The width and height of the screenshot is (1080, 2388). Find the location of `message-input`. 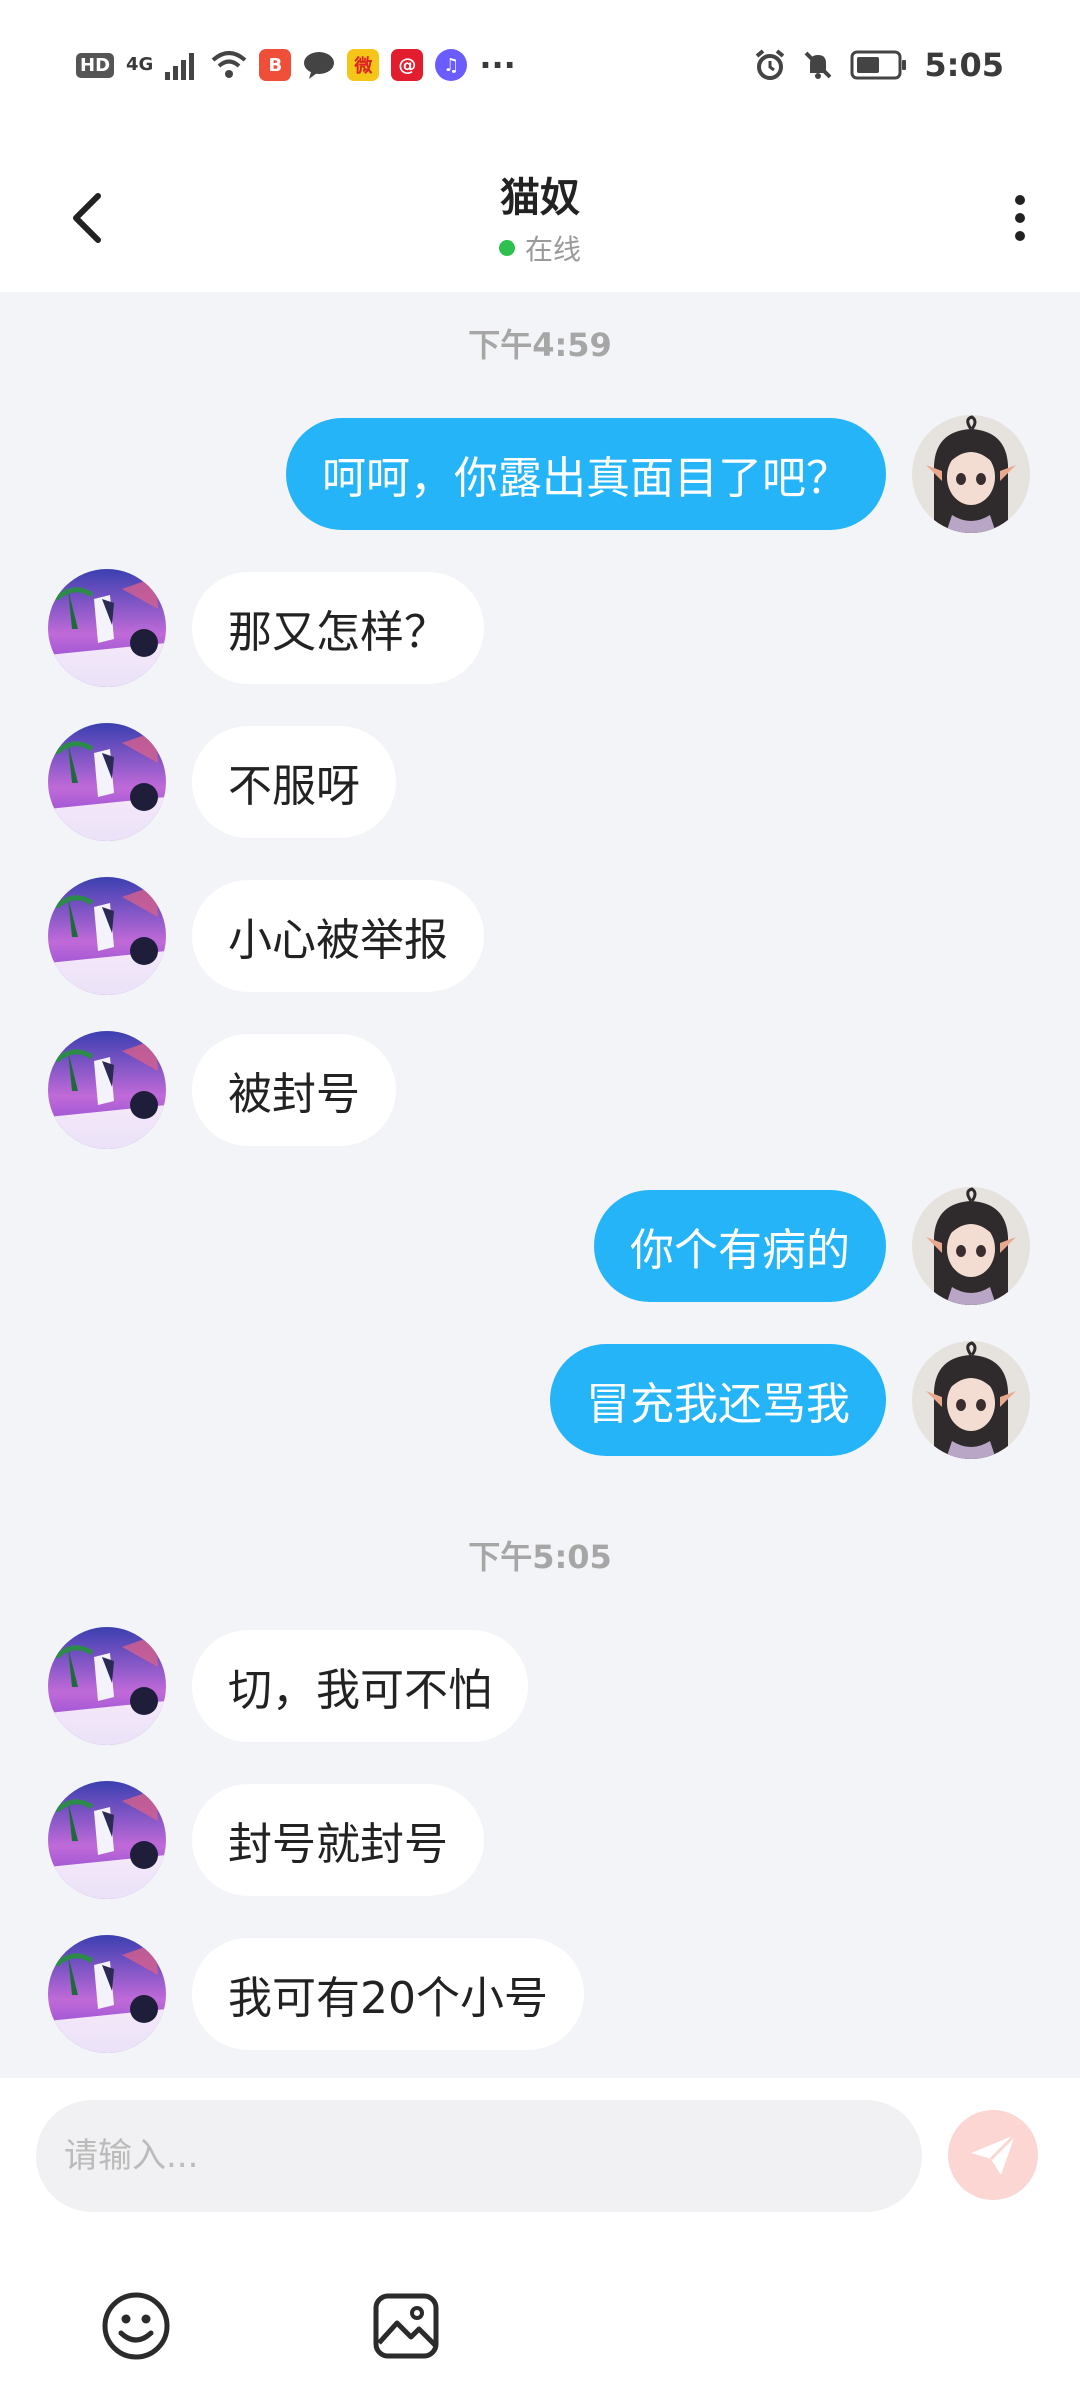

message-input is located at coordinates (479, 2156).